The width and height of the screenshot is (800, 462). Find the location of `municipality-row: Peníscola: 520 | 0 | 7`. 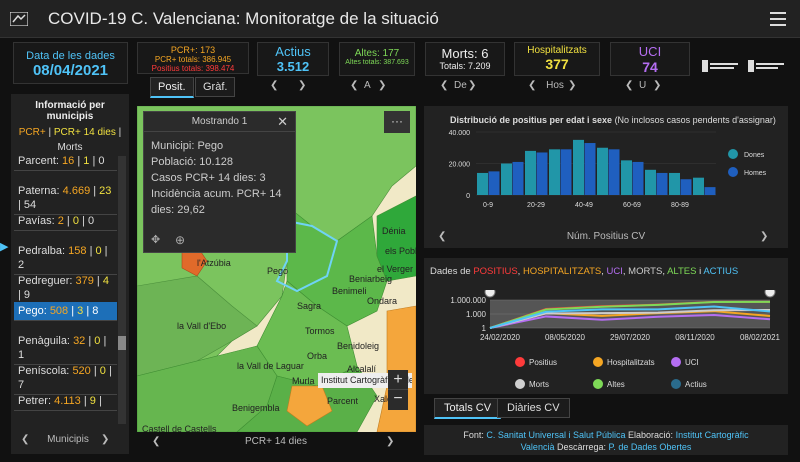

municipality-row: Peníscola: 520 | 0 | 7 is located at coordinates (65, 378).